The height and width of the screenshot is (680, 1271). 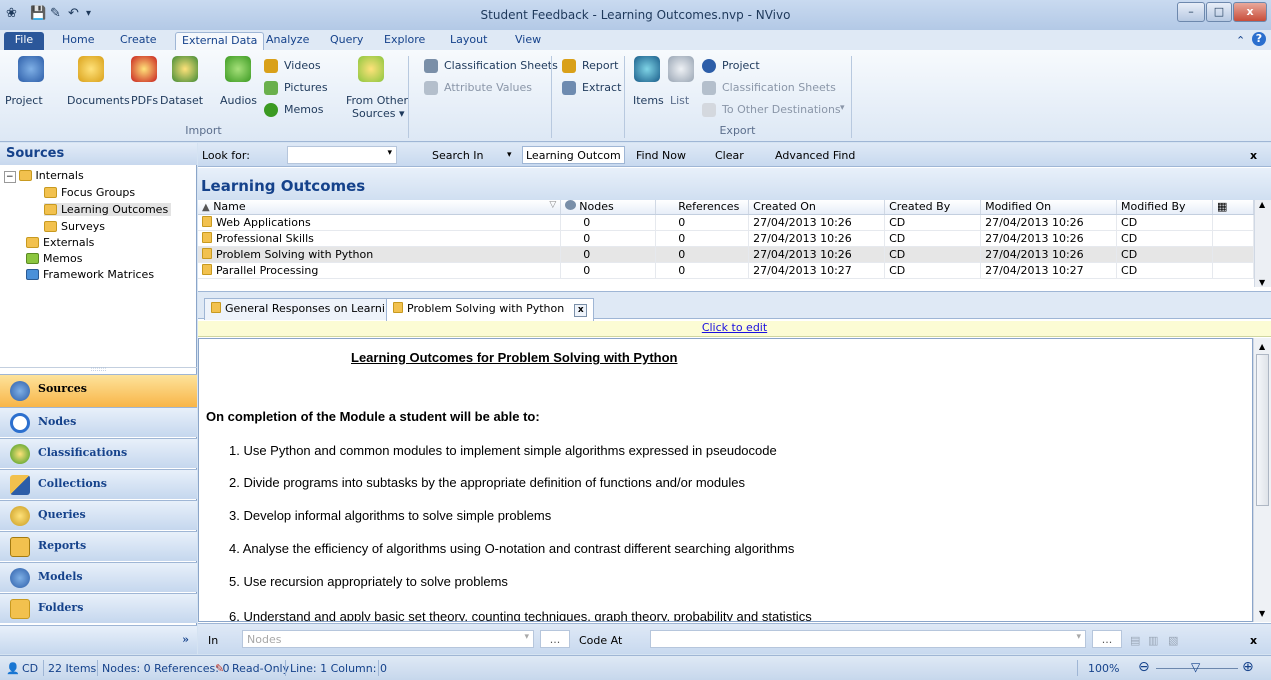 I want to click on export-items-icon, so click(x=647, y=69).